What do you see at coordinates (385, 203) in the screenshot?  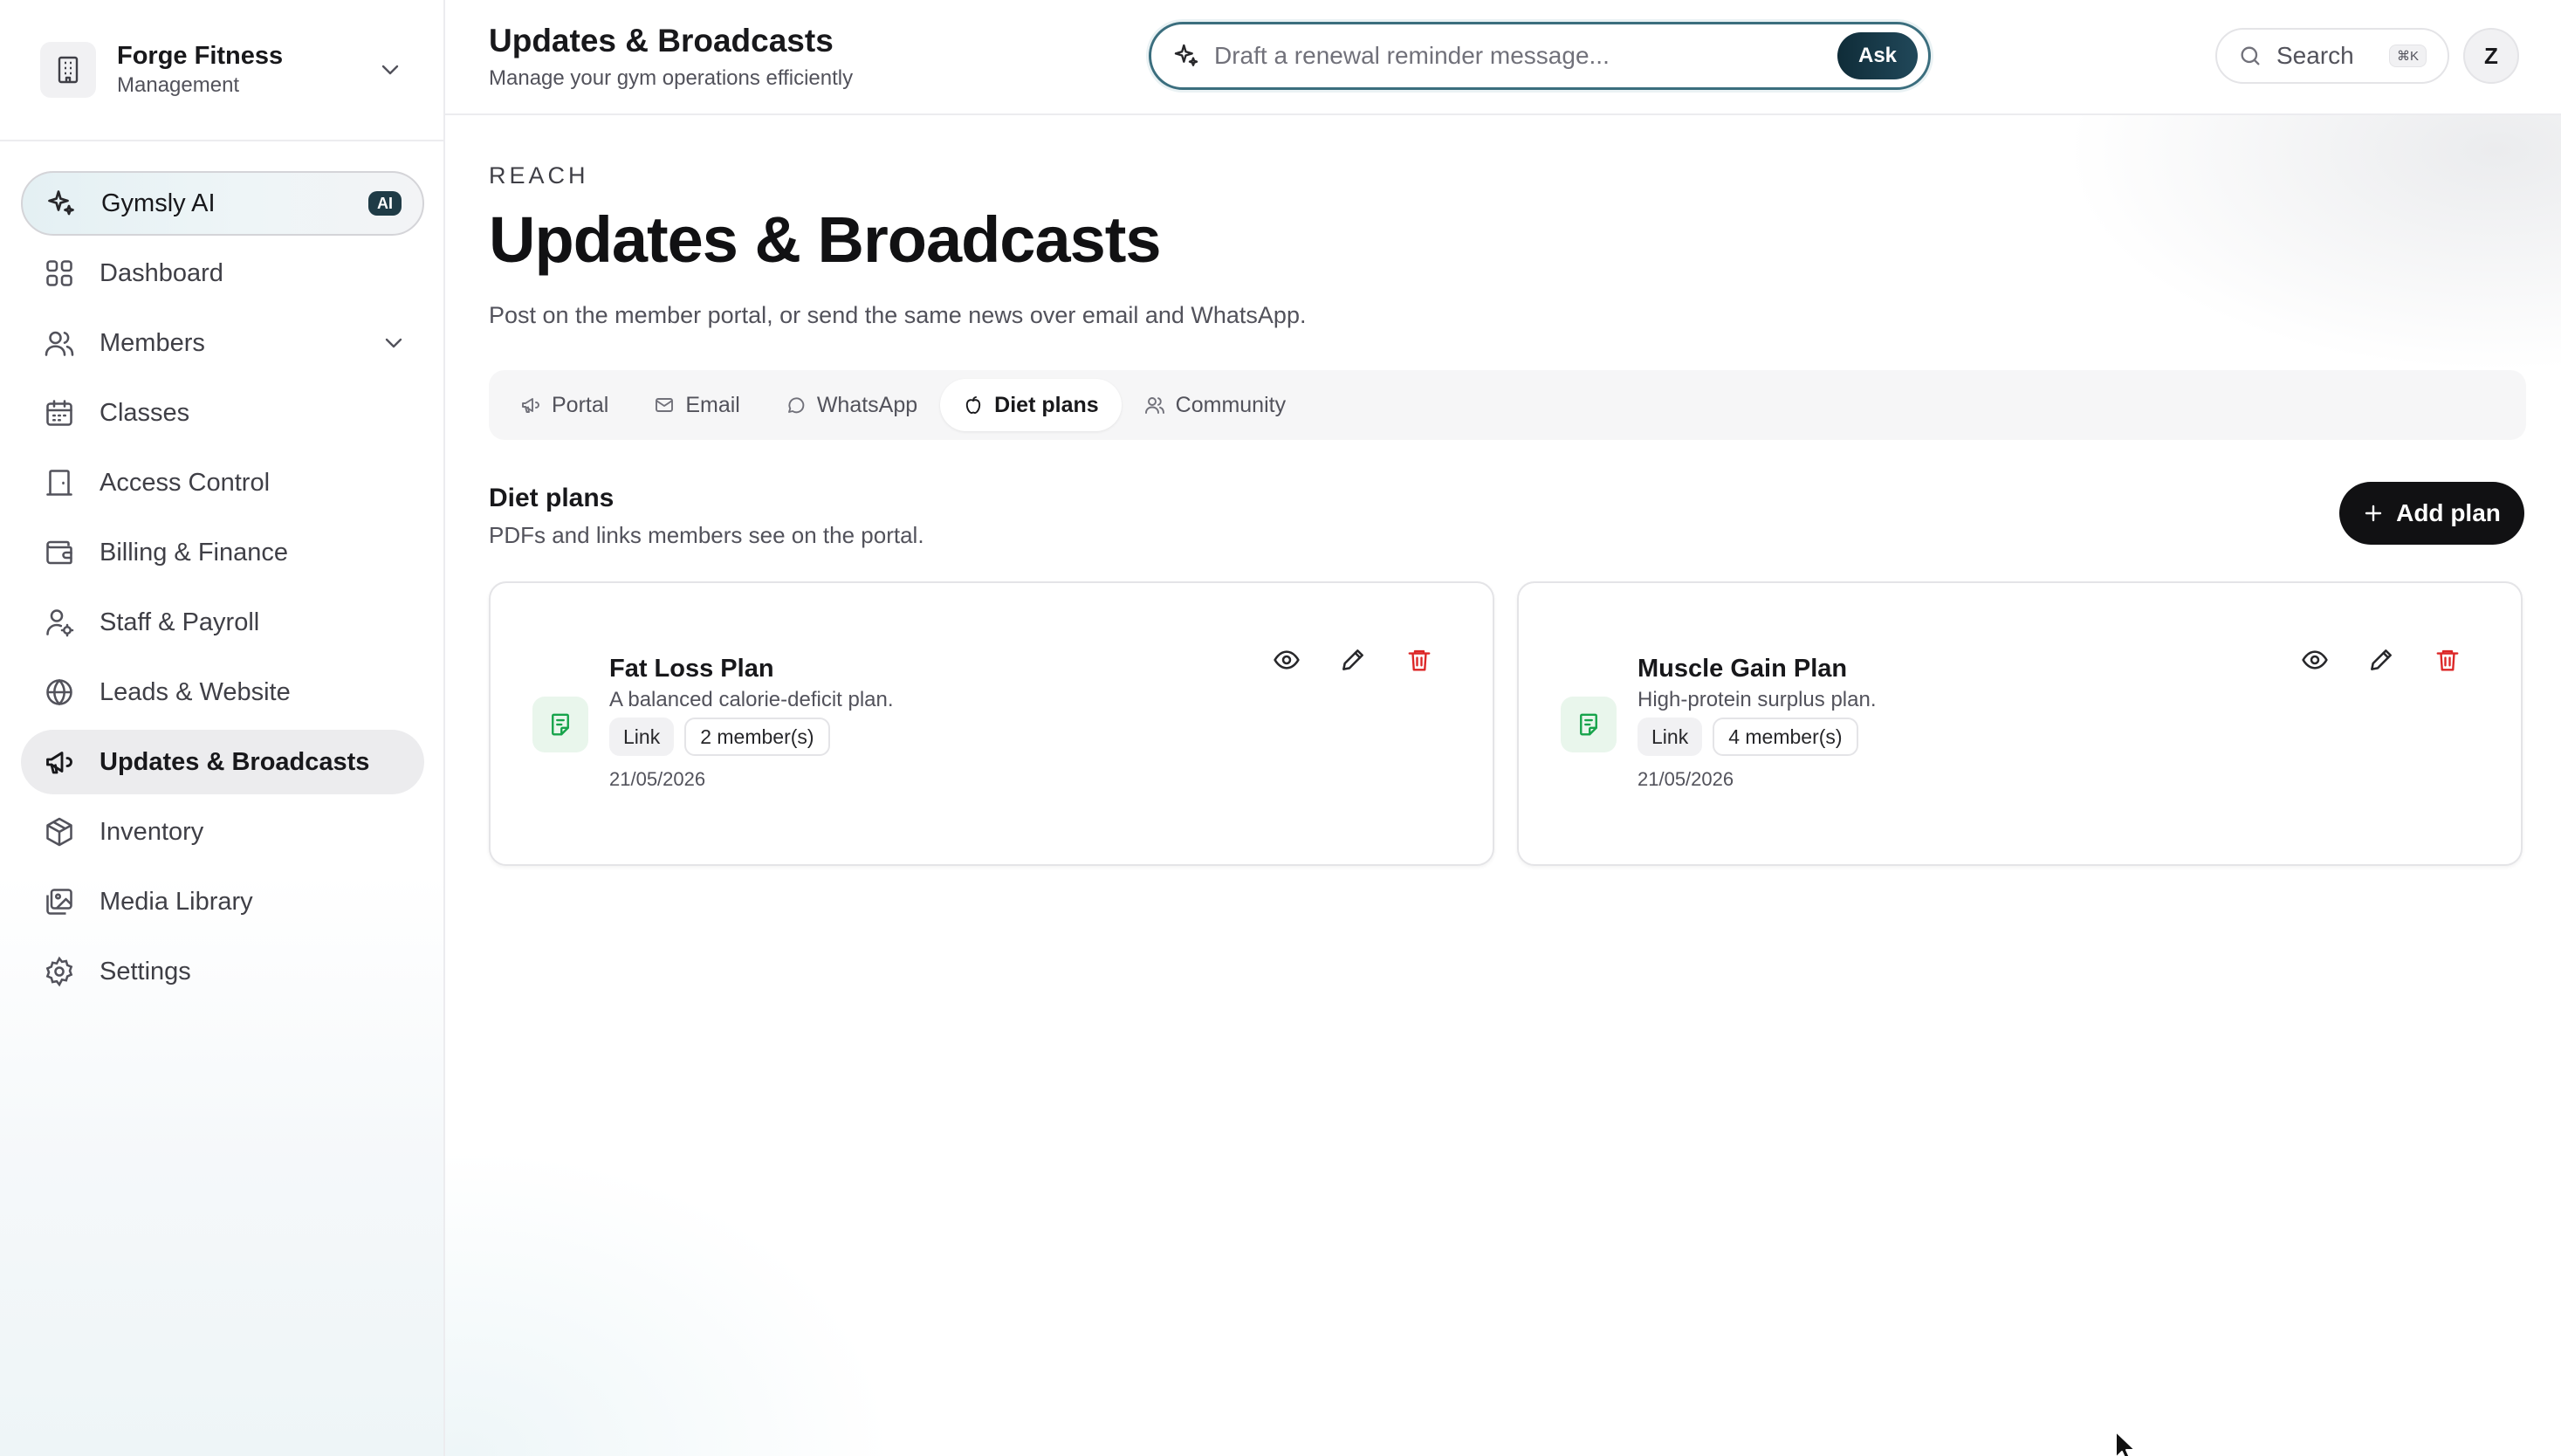 I see `ai-badge: AI` at bounding box center [385, 203].